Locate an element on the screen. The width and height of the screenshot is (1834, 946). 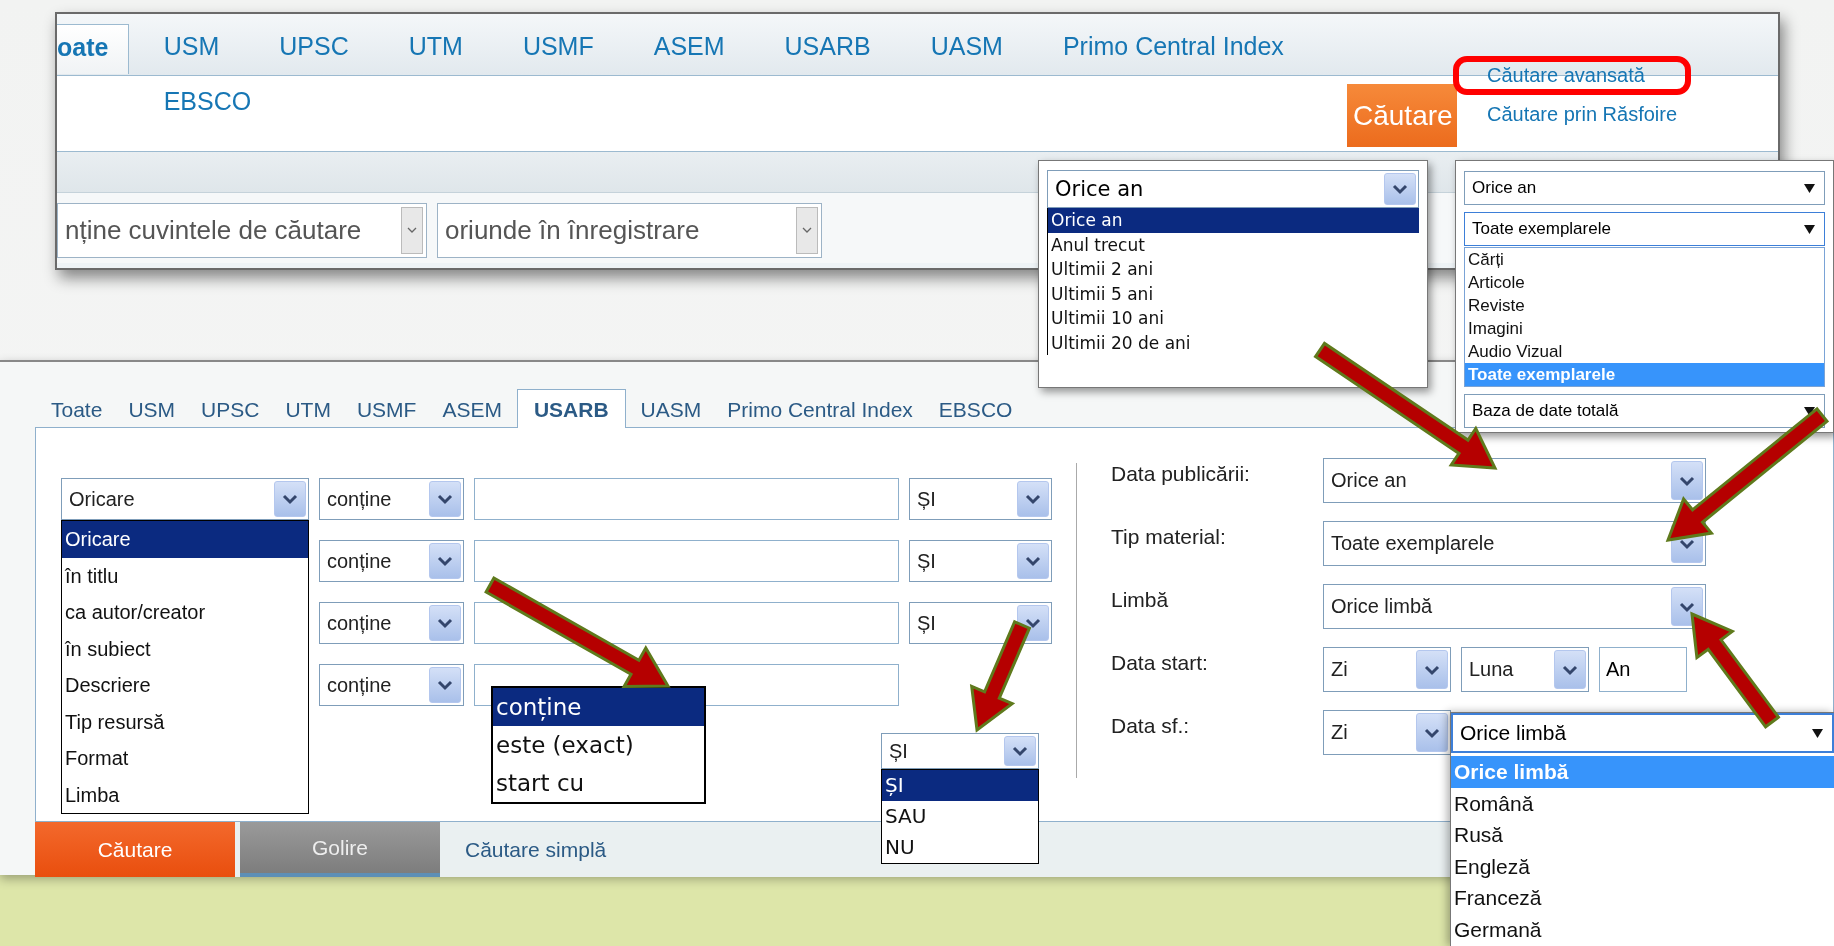
dropdown: nține cuvintele de căutare is located at coordinates (242, 230).